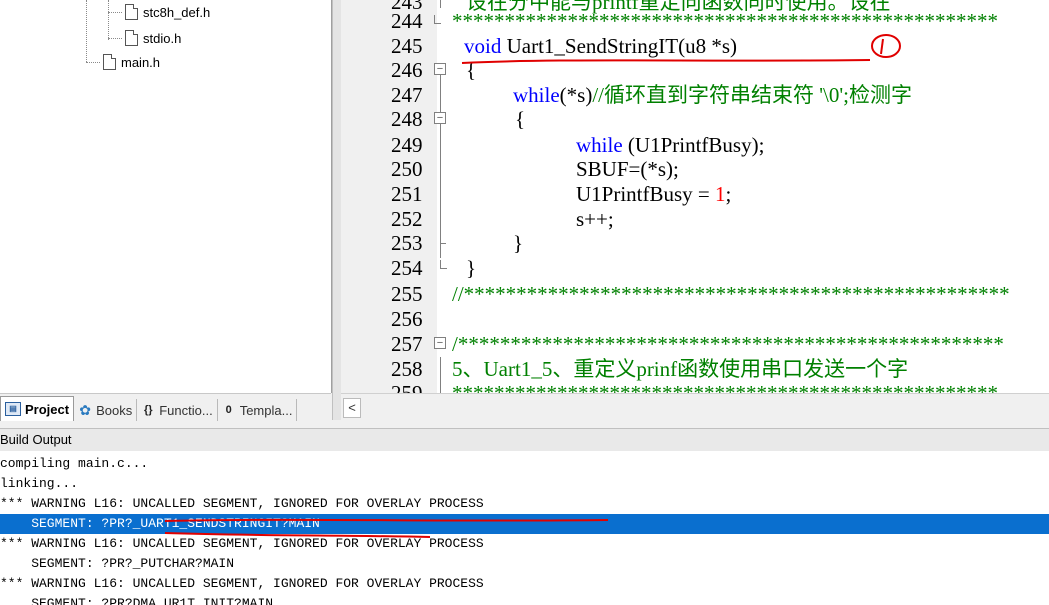 The width and height of the screenshot is (1049, 605). What do you see at coordinates (695, 70) in the screenshot?
I see `code-line: 246 − {` at bounding box center [695, 70].